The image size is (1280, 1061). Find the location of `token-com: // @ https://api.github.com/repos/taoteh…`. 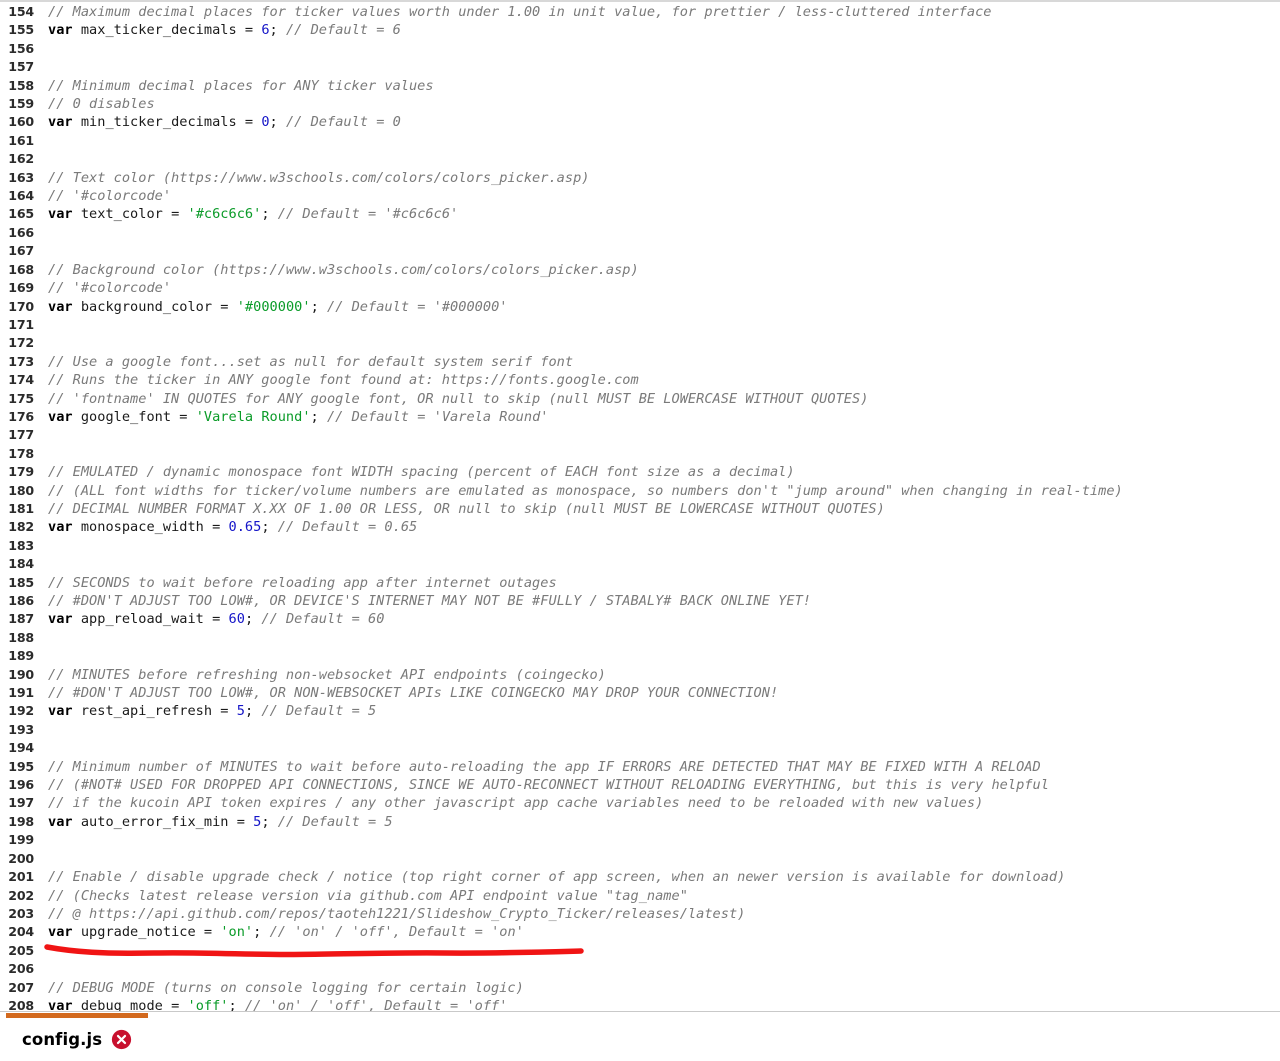

token-com: // @ https://api.github.com/repos/taoteh… is located at coordinates (397, 913).